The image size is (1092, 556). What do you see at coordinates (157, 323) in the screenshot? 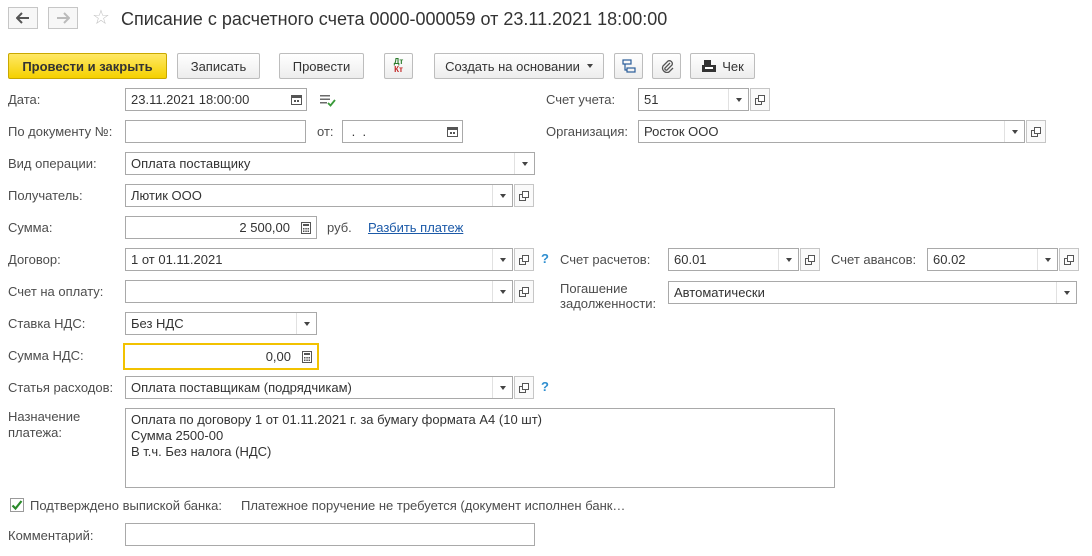
I see `vat-rate-value: Без НДС` at bounding box center [157, 323].